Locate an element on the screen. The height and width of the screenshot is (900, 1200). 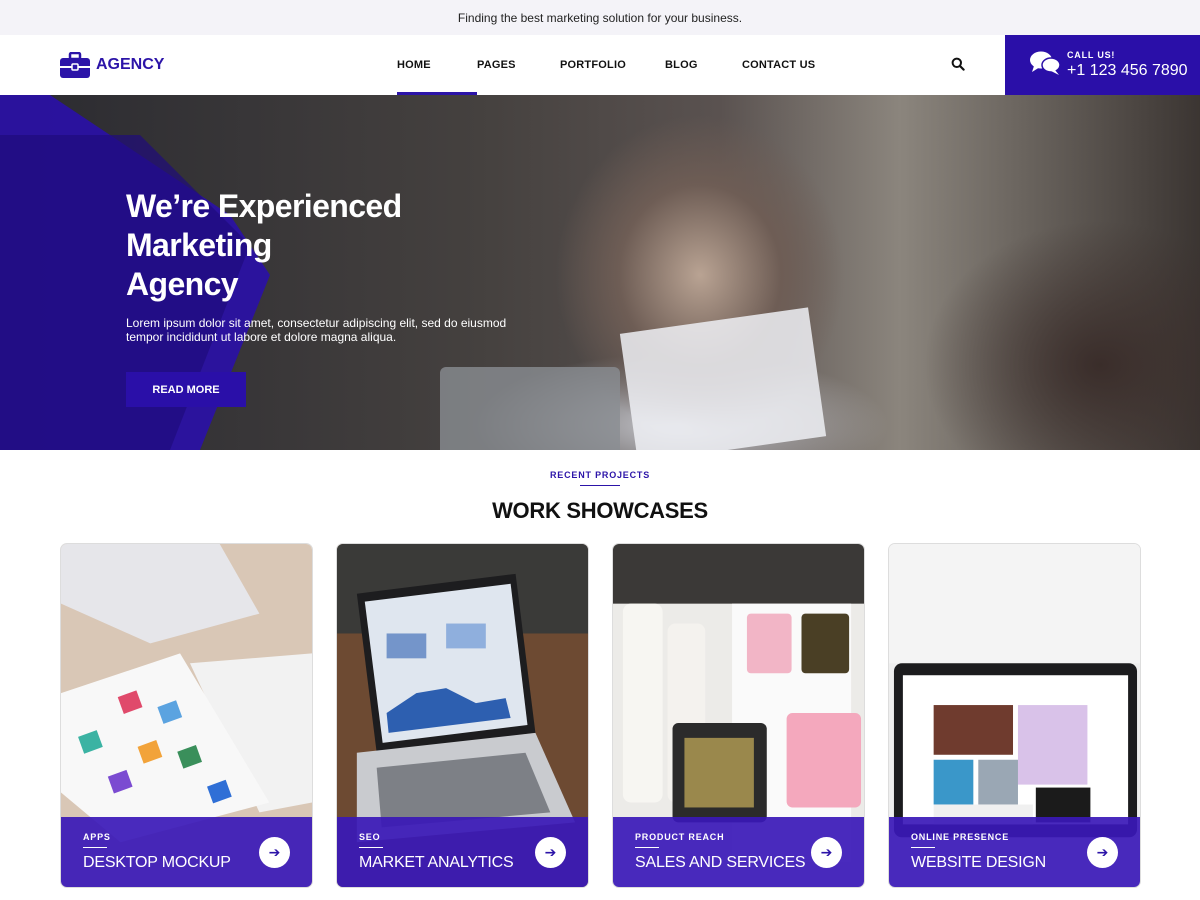
hero-photo-document is located at coordinates (723, 378).